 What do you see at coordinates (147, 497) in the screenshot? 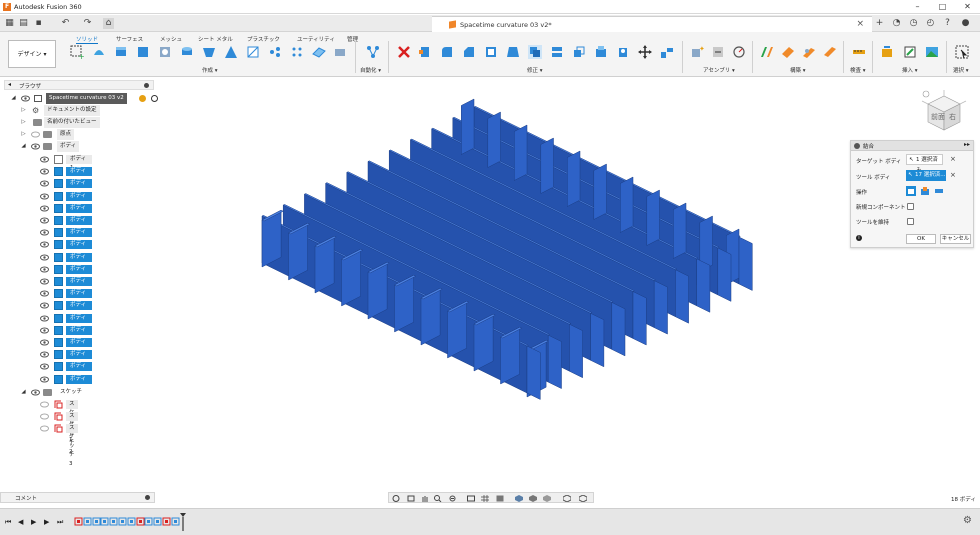
I see `add-comment-icon` at bounding box center [147, 497].